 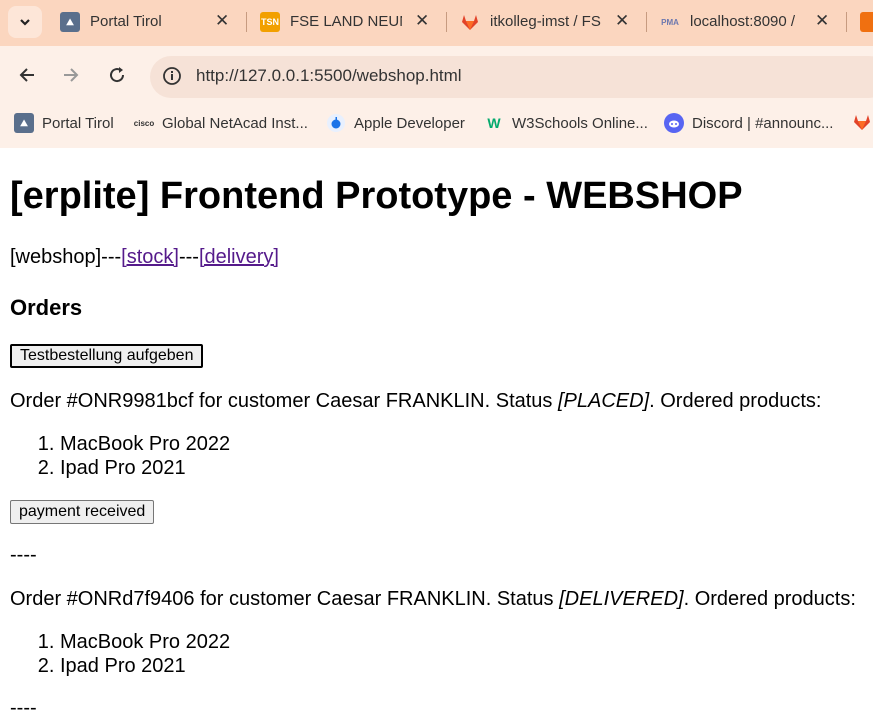 I want to click on apple-icon, so click(x=336, y=123).